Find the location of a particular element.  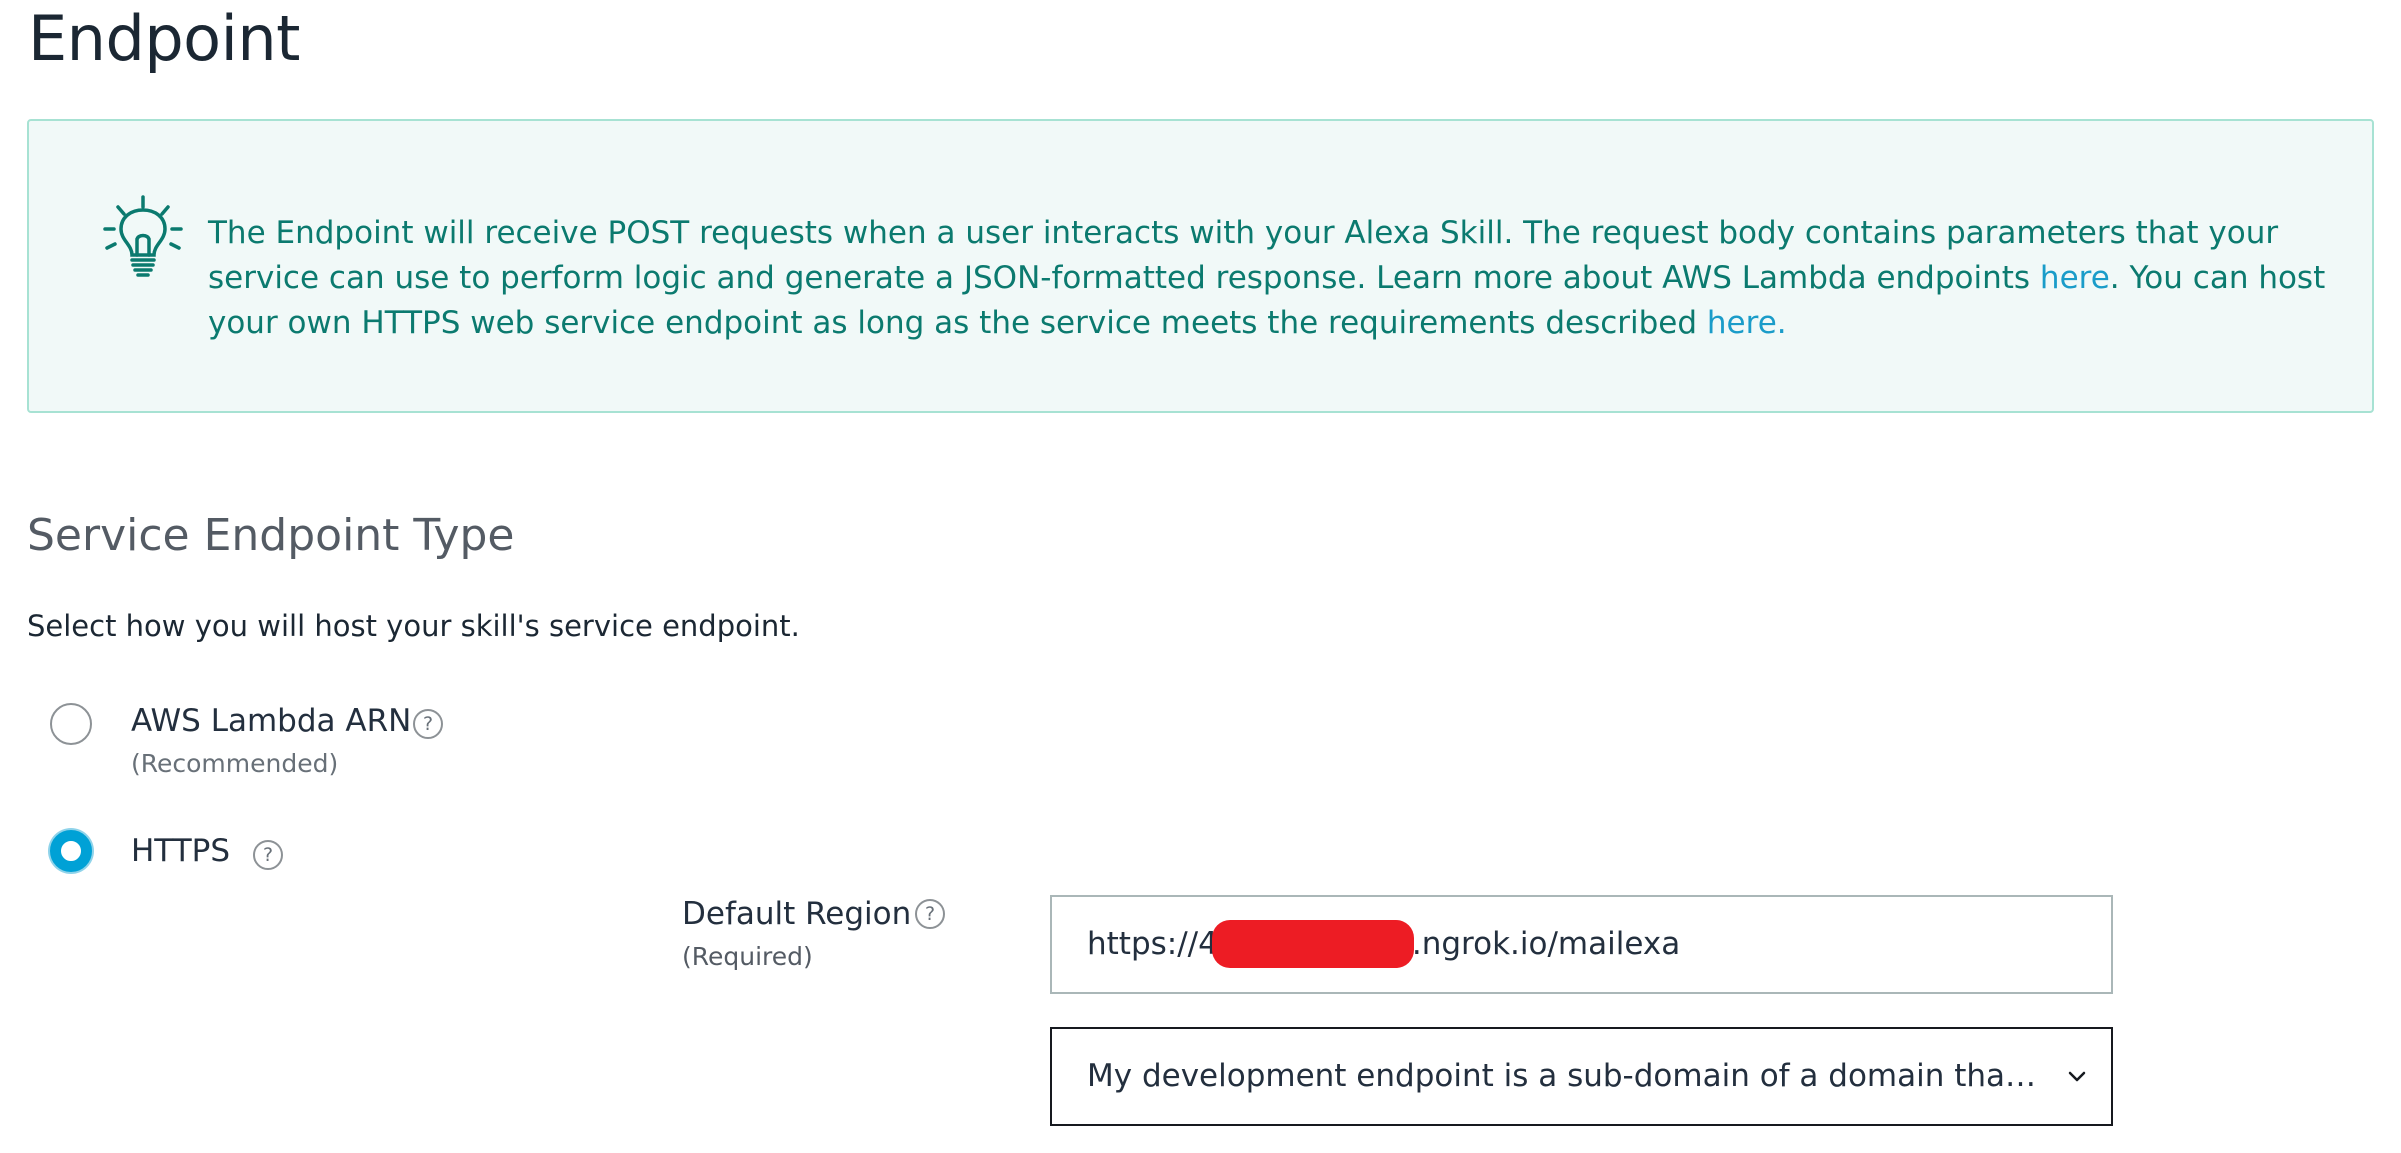

option-label-aws-lambda: AWS Lambda ARN is located at coordinates (271, 721).